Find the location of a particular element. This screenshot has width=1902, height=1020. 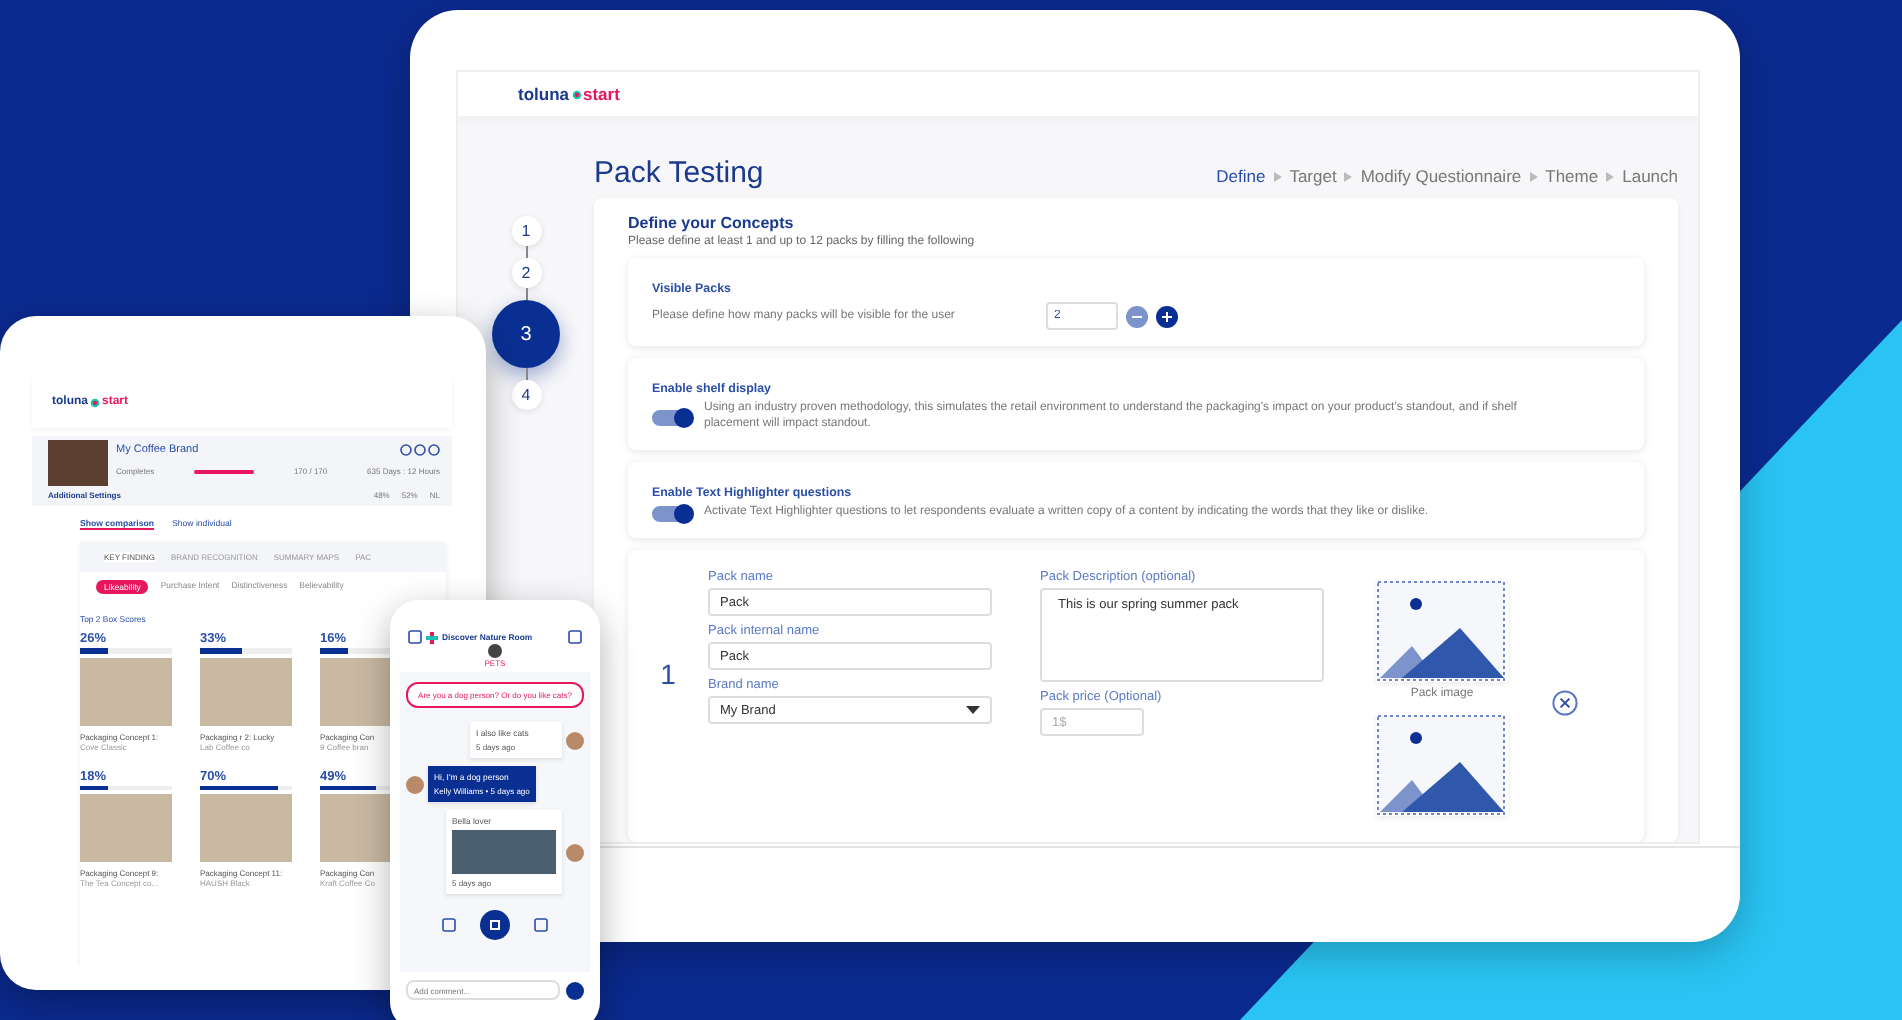

step-circle: 4 is located at coordinates (526, 395).